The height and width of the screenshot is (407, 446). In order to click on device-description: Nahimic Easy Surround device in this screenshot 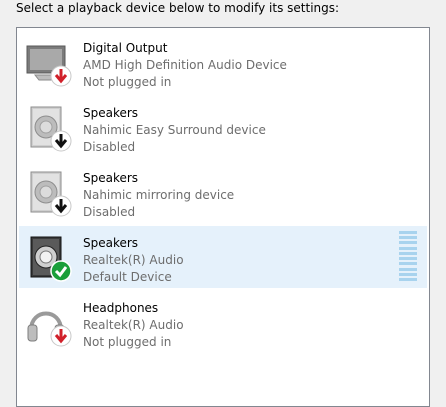, I will do `click(174, 130)`.